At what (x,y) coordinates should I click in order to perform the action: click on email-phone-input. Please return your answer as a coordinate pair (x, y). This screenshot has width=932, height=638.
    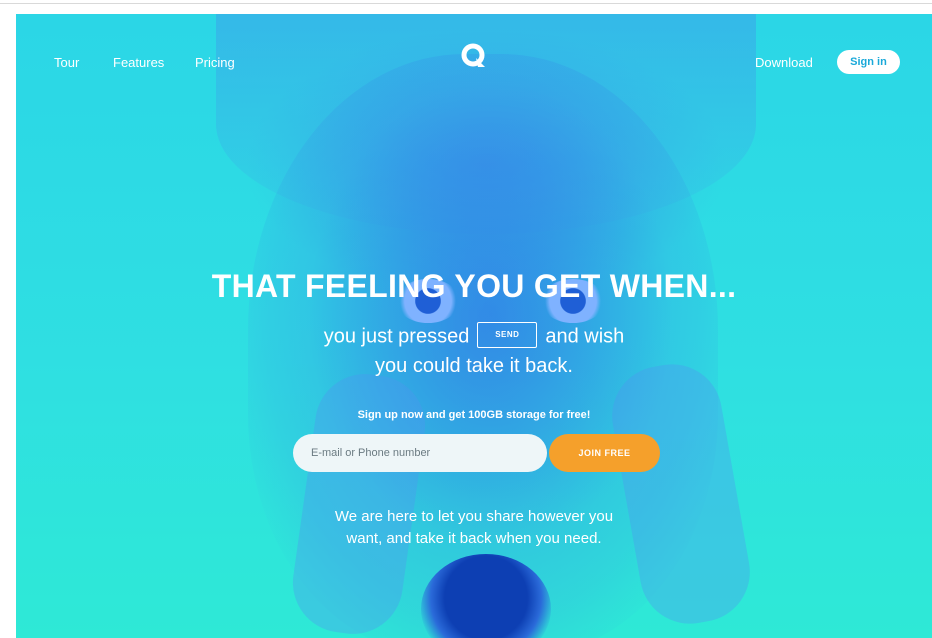
    Looking at the image, I should click on (420, 453).